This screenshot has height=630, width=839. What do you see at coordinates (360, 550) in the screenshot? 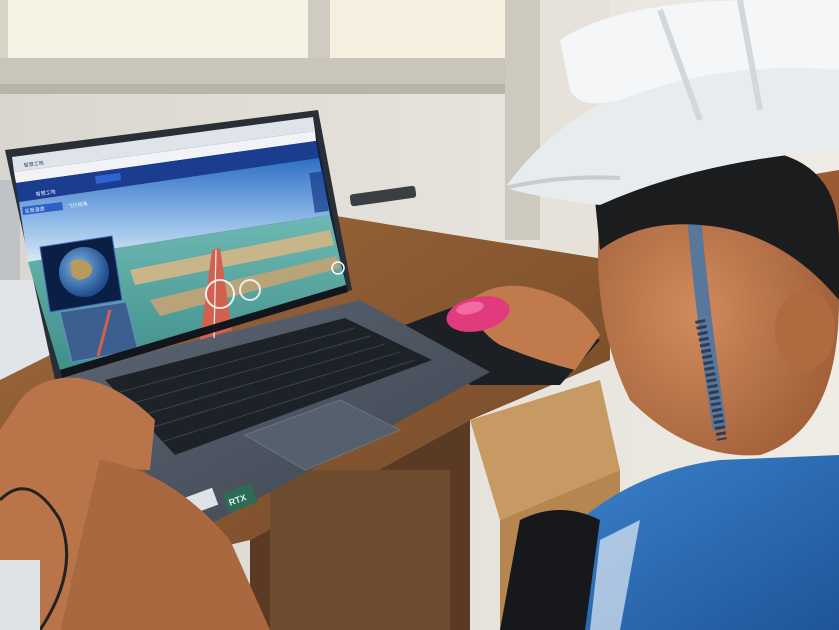
I see `wooden-box` at bounding box center [360, 550].